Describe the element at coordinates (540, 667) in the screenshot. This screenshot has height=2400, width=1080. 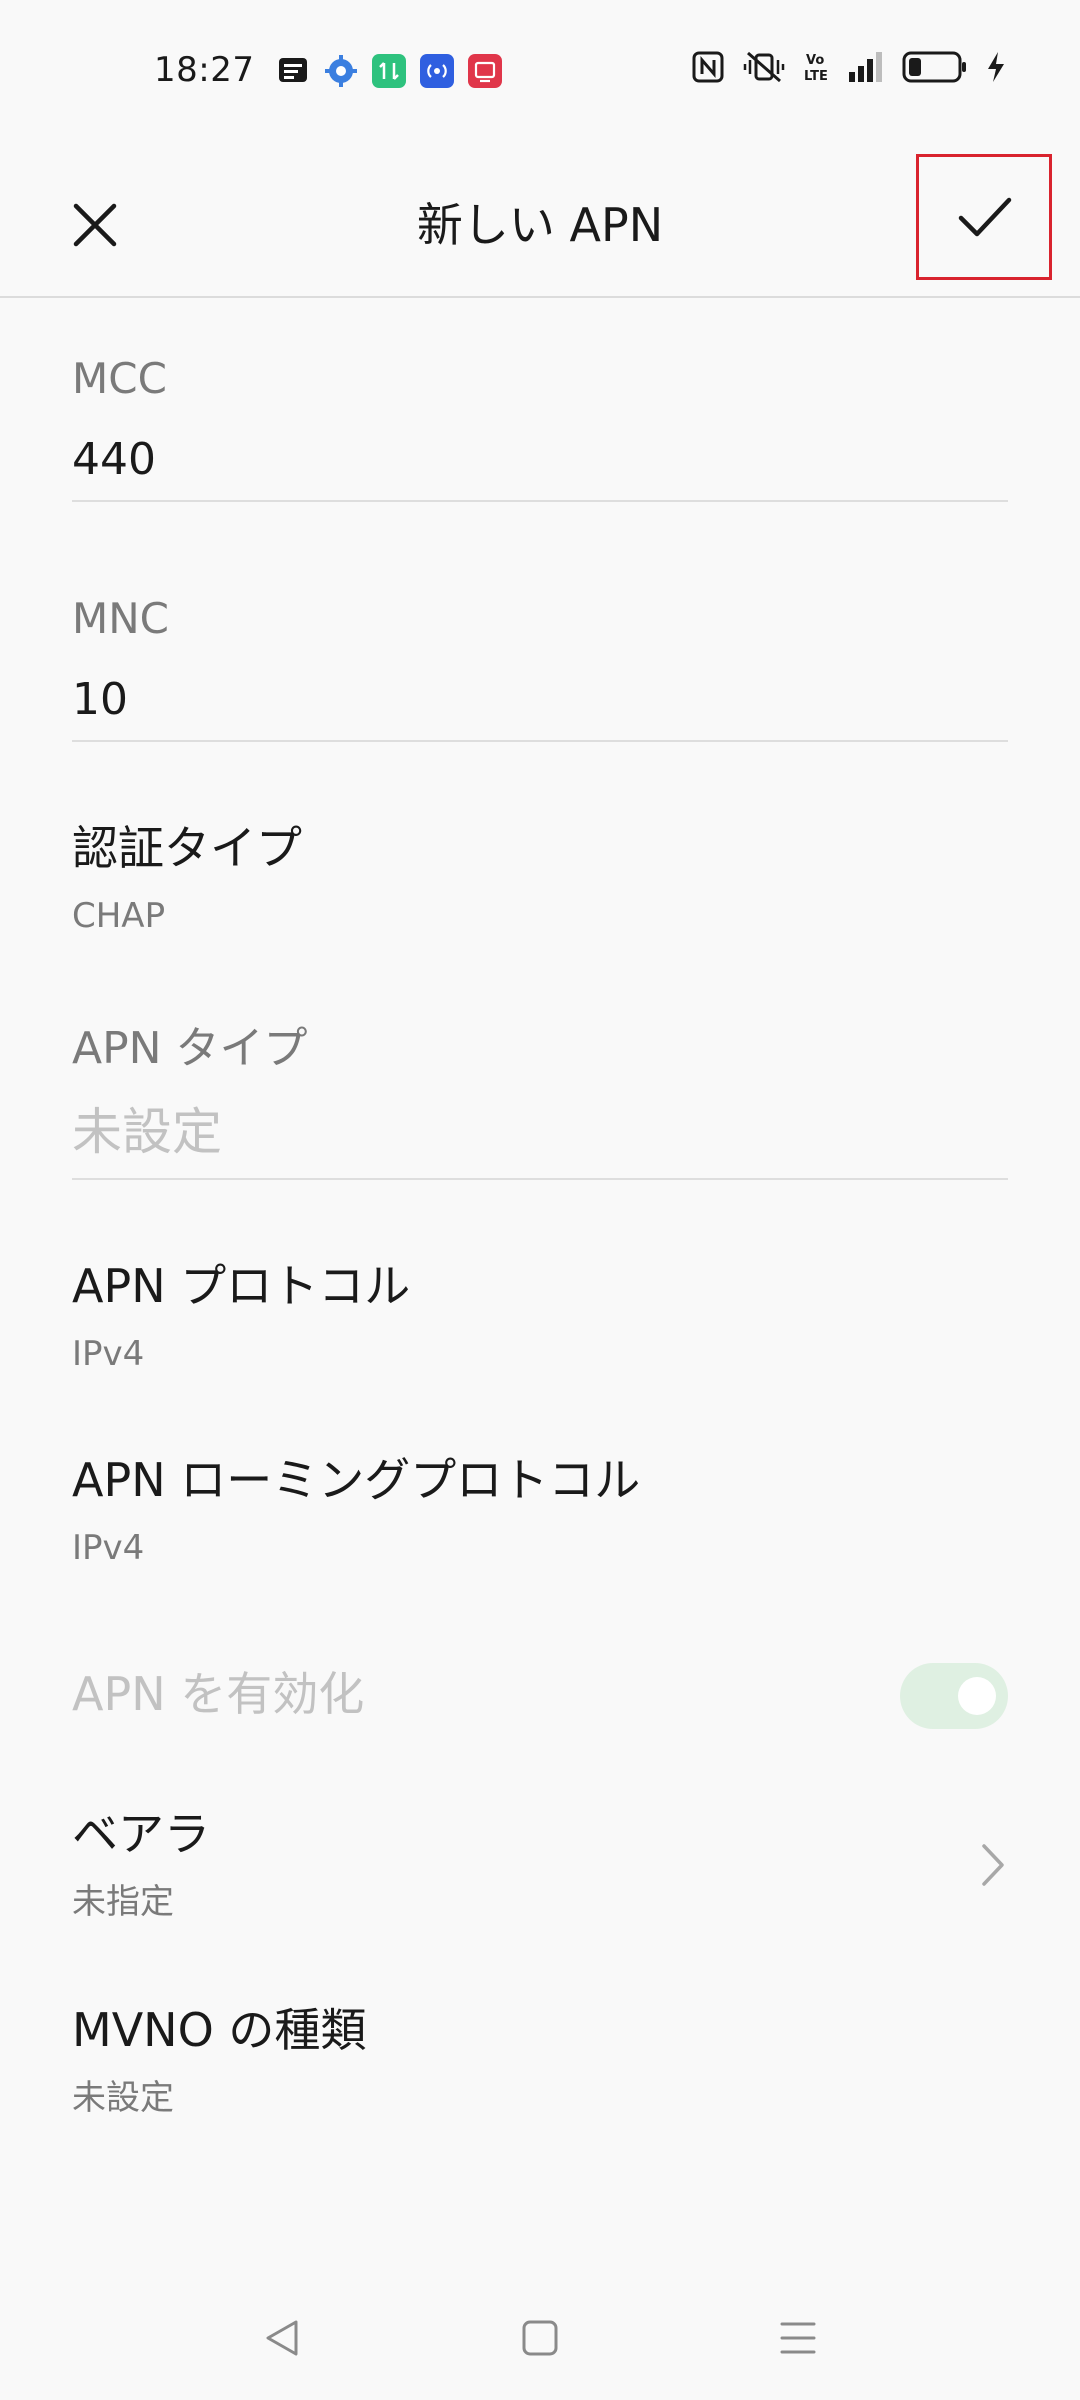
I see `mnc-field: MNC 10` at that location.